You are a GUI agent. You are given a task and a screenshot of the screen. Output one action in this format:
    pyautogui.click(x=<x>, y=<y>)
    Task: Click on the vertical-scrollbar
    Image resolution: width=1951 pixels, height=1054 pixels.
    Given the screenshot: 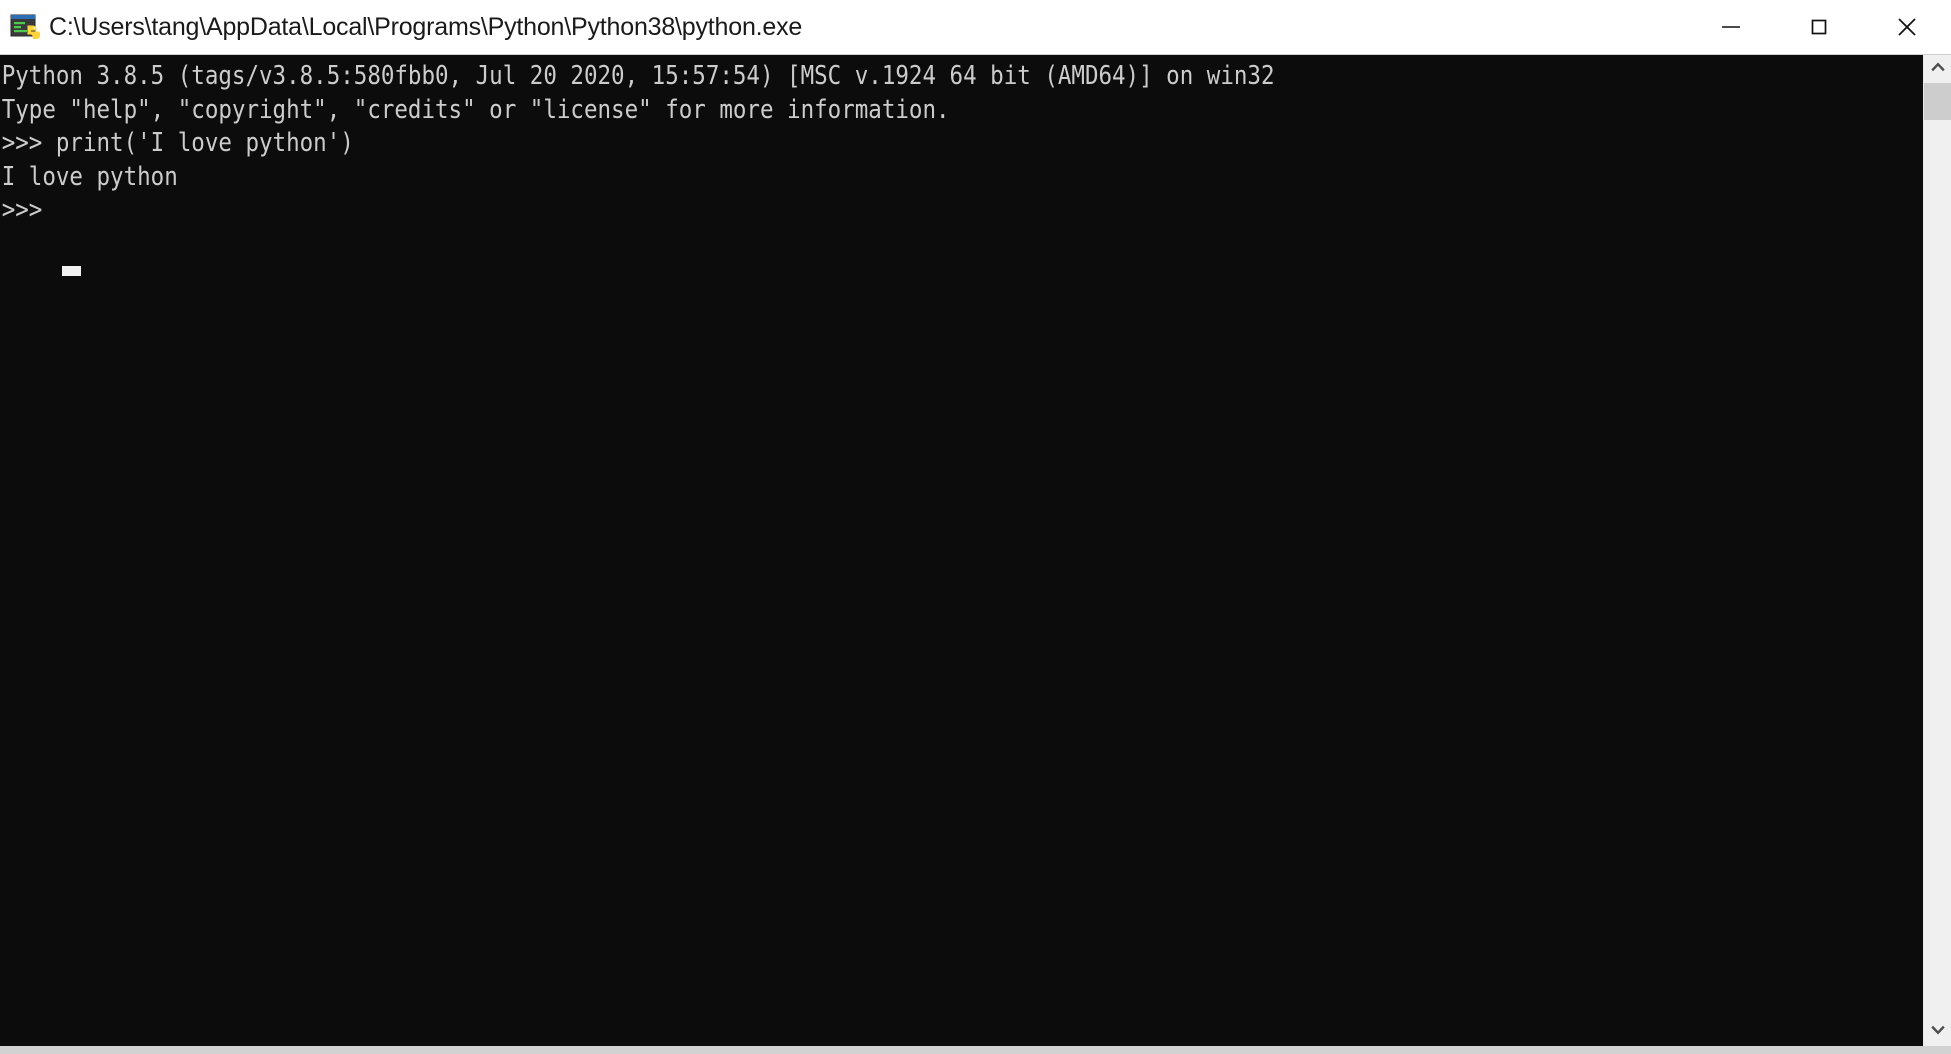 What is the action you would take?
    pyautogui.click(x=1937, y=550)
    